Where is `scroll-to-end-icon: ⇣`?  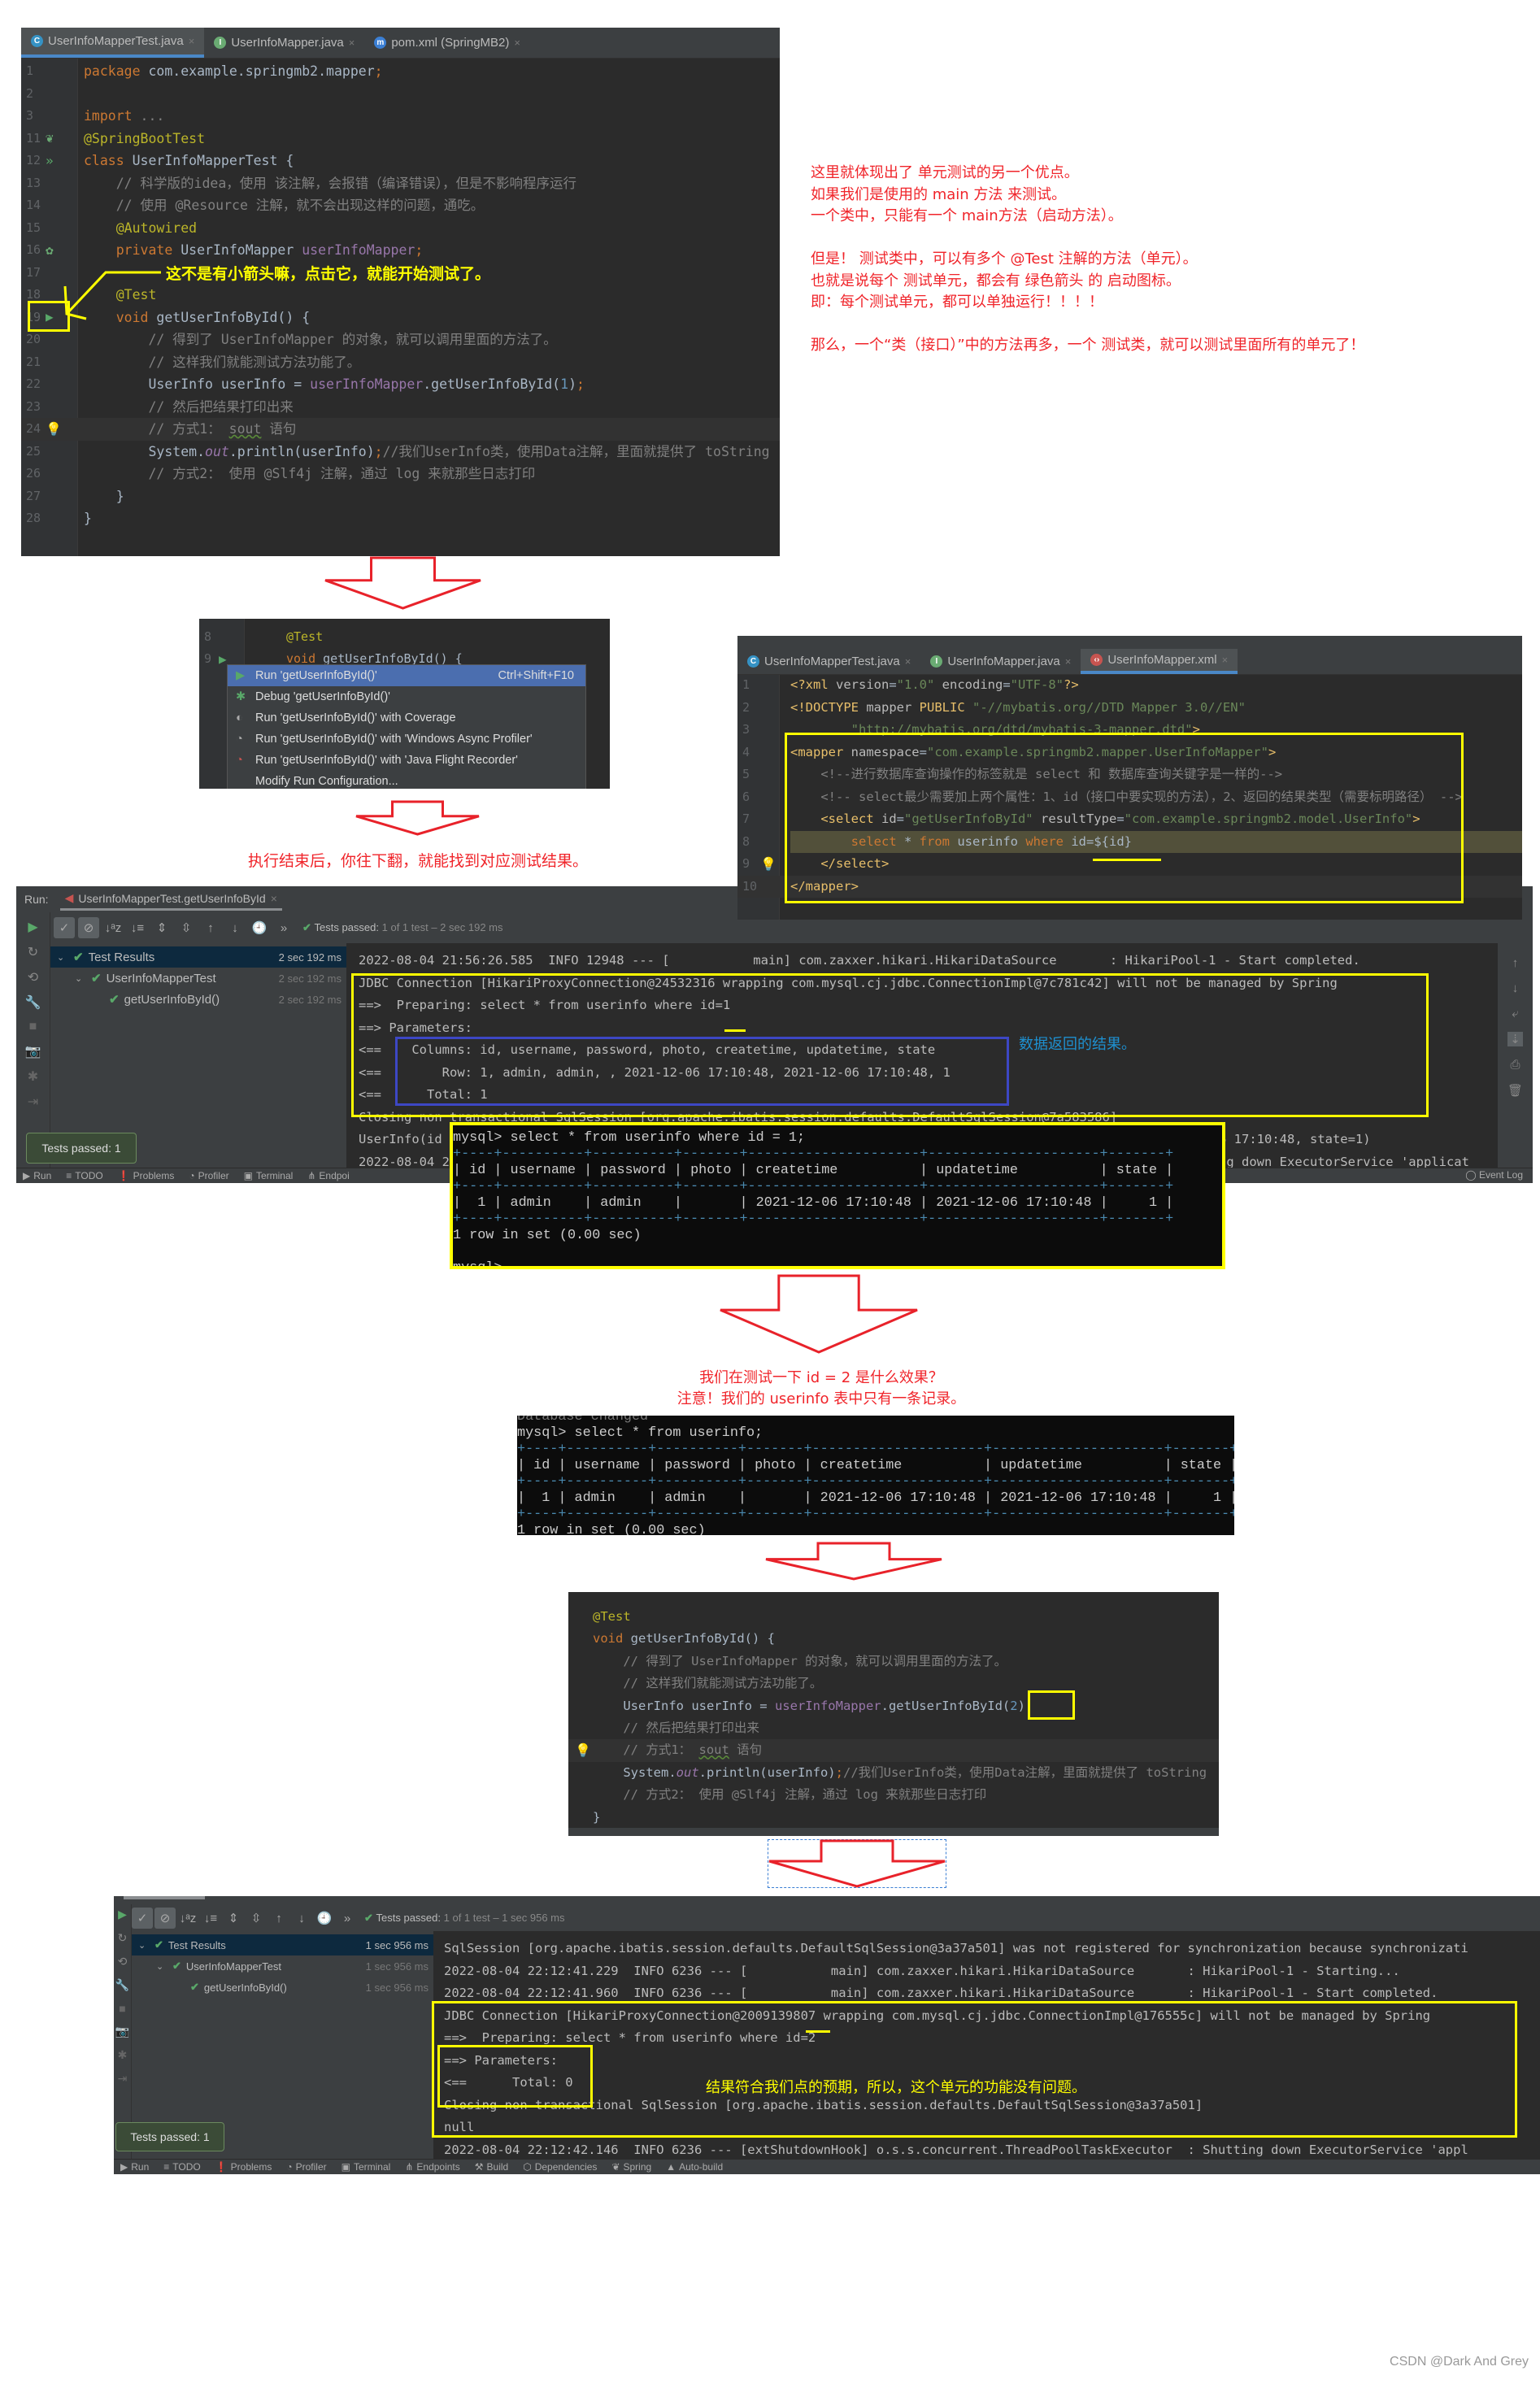
scroll-to-end-icon: ⇣ is located at coordinates (1515, 1039).